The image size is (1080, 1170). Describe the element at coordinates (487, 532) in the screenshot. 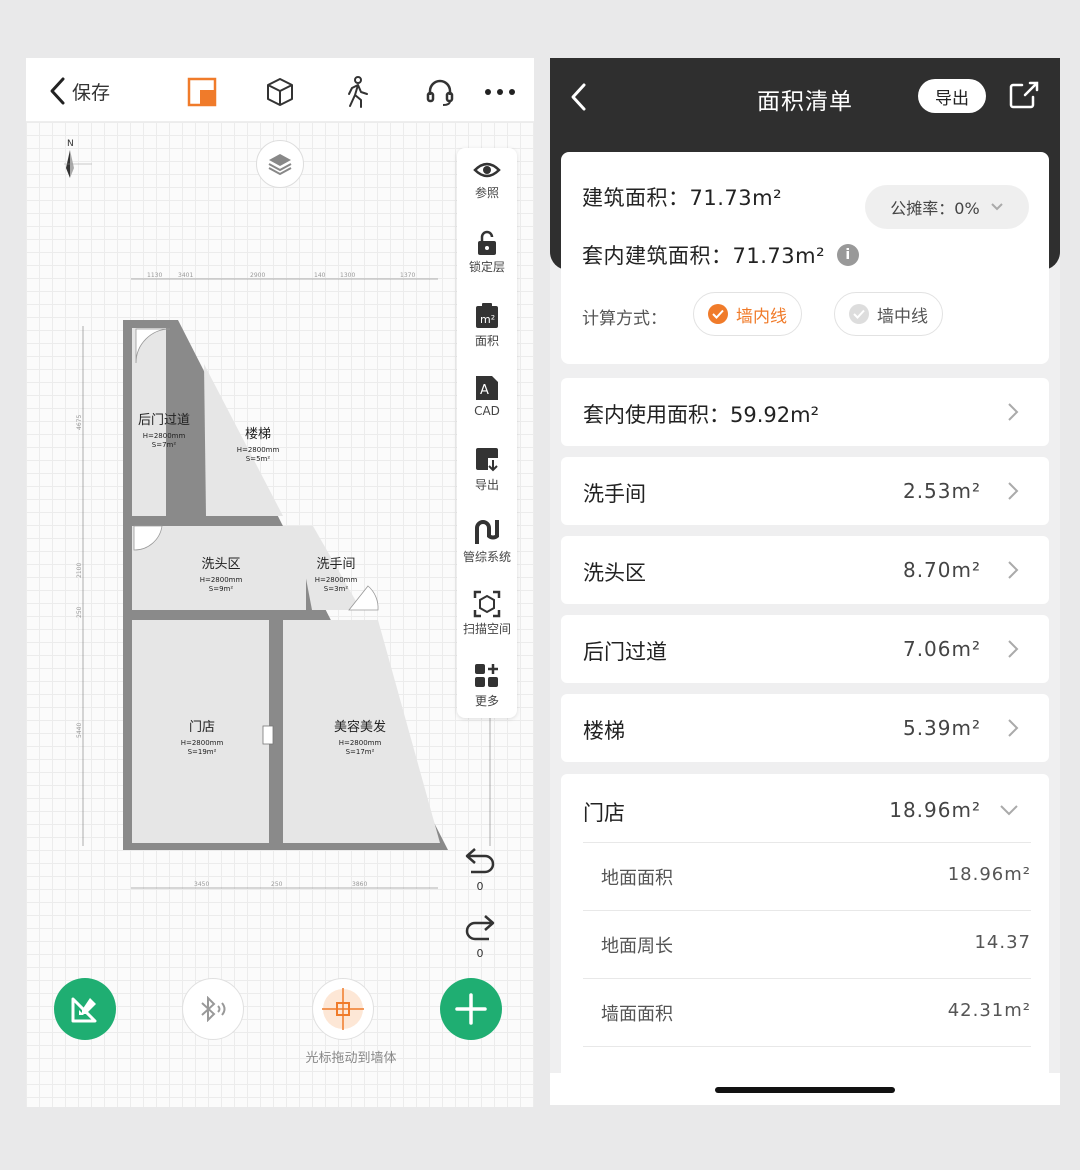

I see `pipe-icon` at that location.